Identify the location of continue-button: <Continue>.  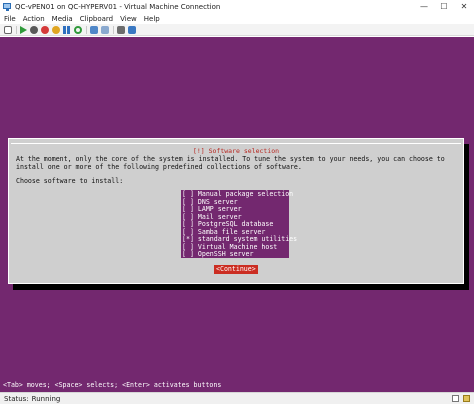
(236, 269).